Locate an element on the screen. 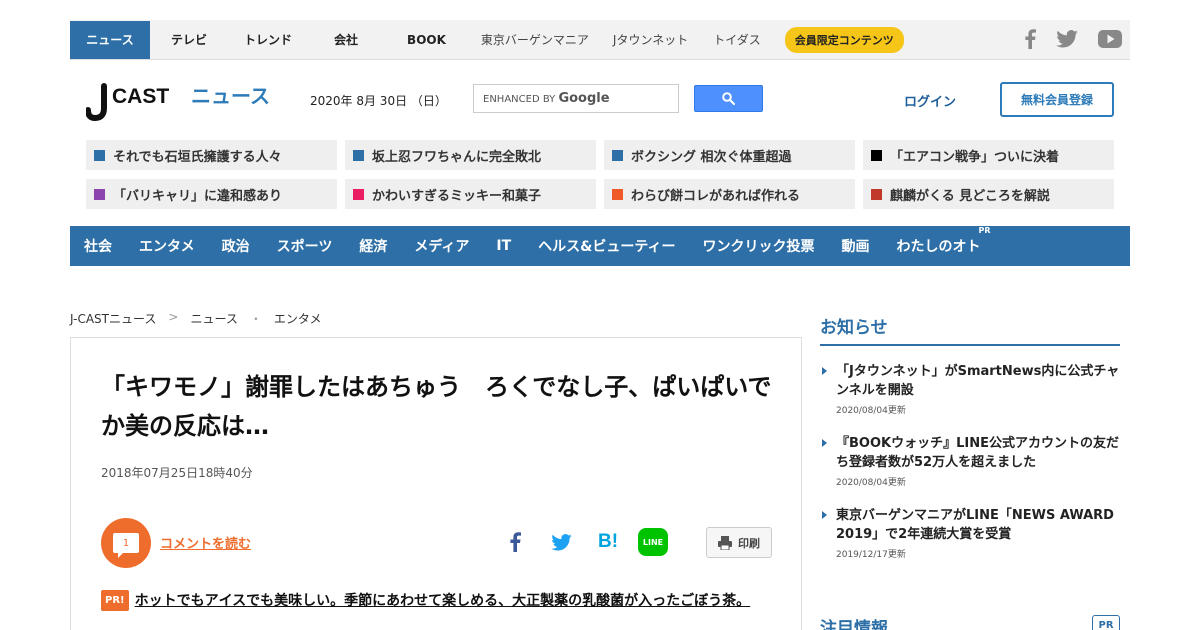 The width and height of the screenshot is (1200, 630). topnav-jtown-net: Jタウンネット is located at coordinates (650, 40).